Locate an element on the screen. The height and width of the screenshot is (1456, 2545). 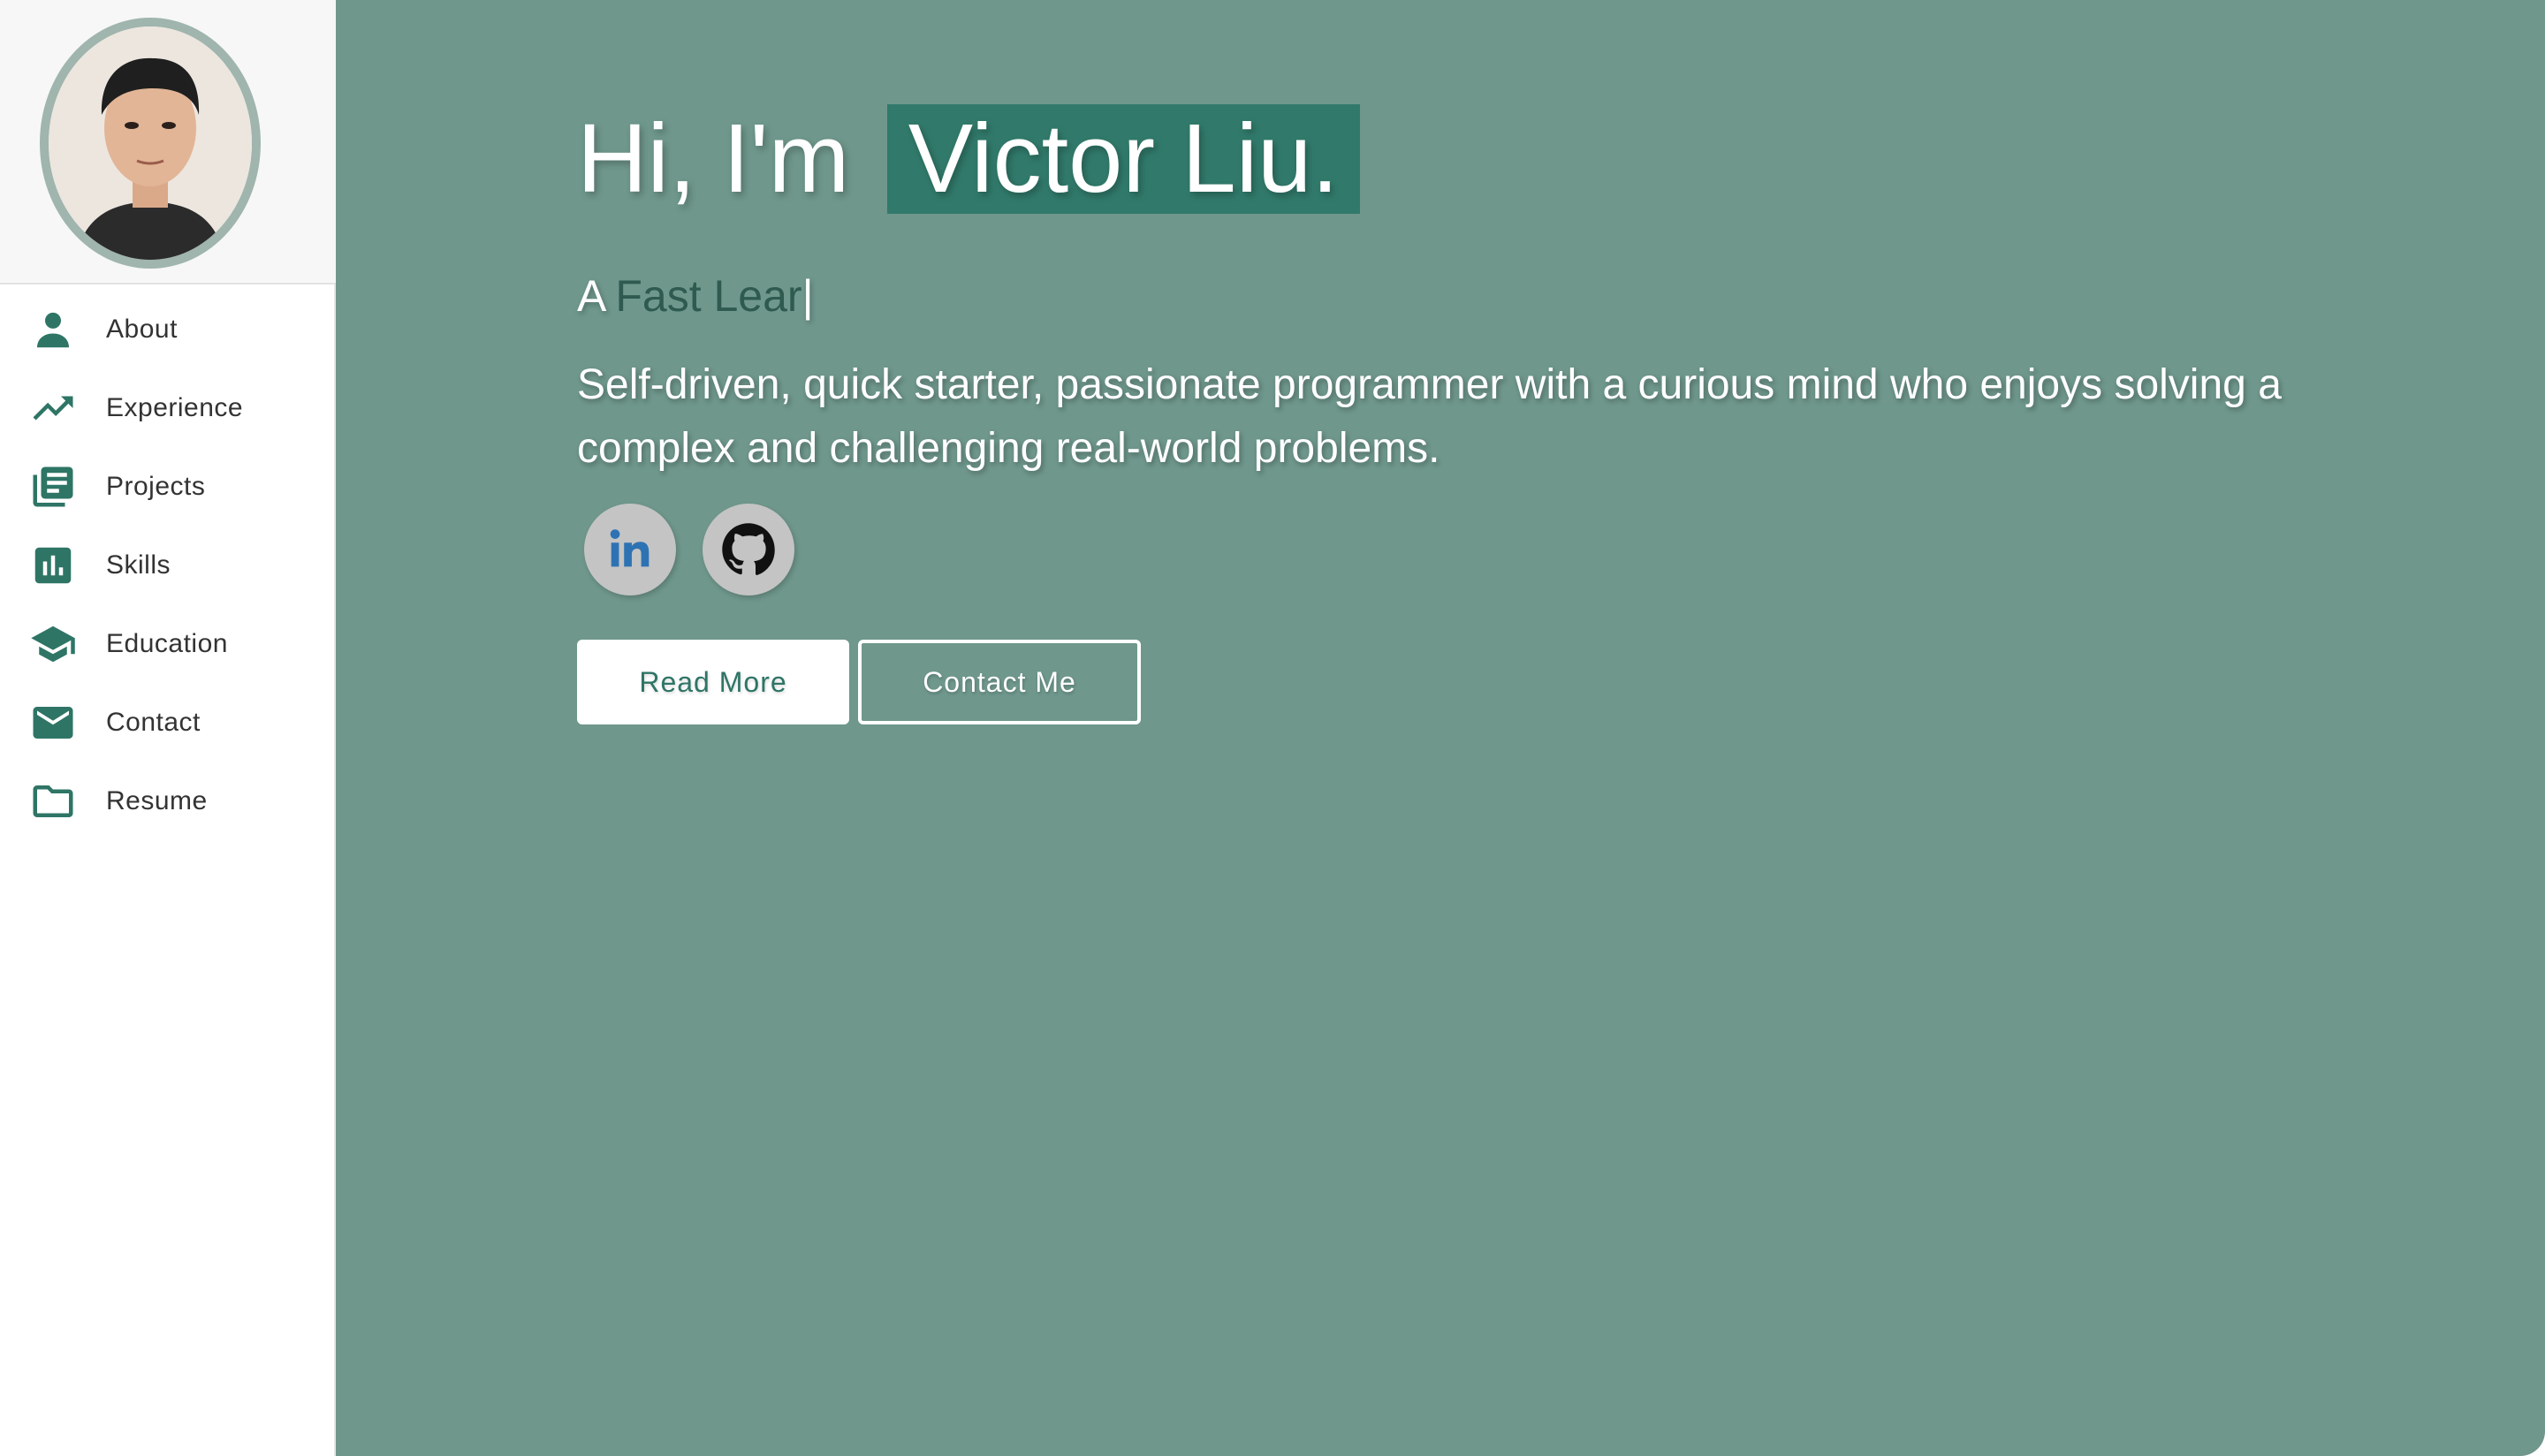
typed-tagline: A Fast Lear| is located at coordinates (695, 296).